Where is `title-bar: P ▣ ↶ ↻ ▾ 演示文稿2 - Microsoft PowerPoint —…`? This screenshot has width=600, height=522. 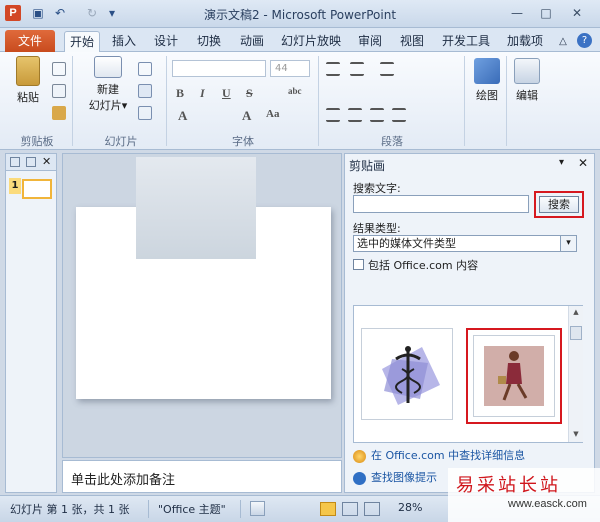 title-bar: P ▣ ↶ ↻ ▾ 演示文稿2 - Microsoft PowerPoint —… is located at coordinates (300, 14).